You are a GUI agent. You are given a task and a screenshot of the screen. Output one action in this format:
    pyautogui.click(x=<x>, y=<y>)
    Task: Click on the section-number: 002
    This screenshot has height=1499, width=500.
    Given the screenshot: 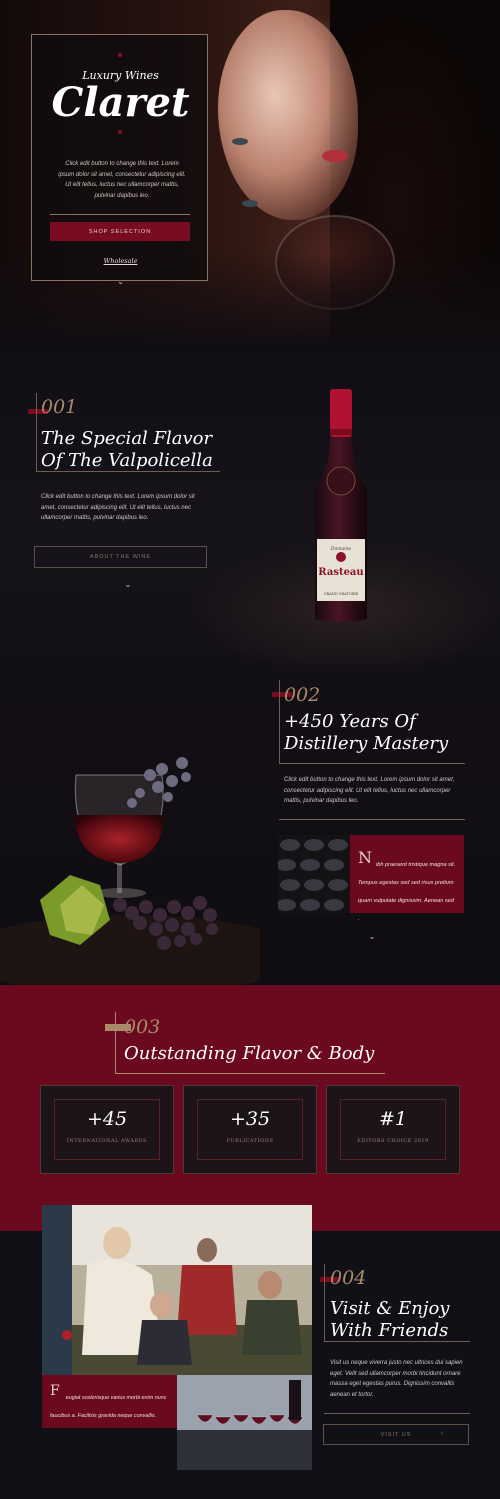 What is the action you would take?
    pyautogui.click(x=302, y=695)
    